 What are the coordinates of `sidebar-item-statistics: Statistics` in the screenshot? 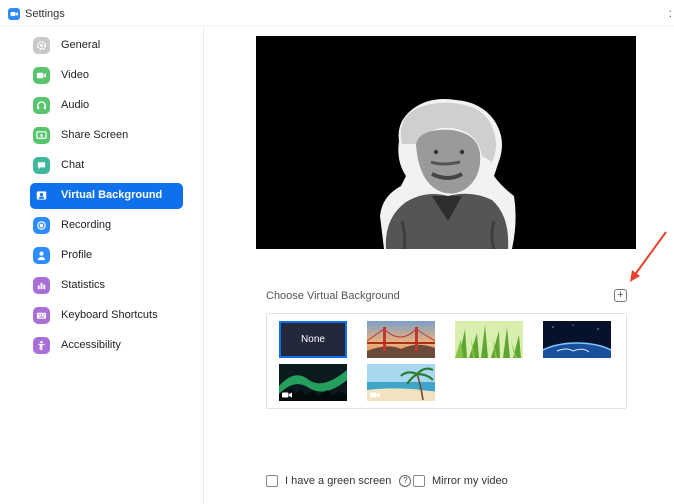 It's located at (106, 286).